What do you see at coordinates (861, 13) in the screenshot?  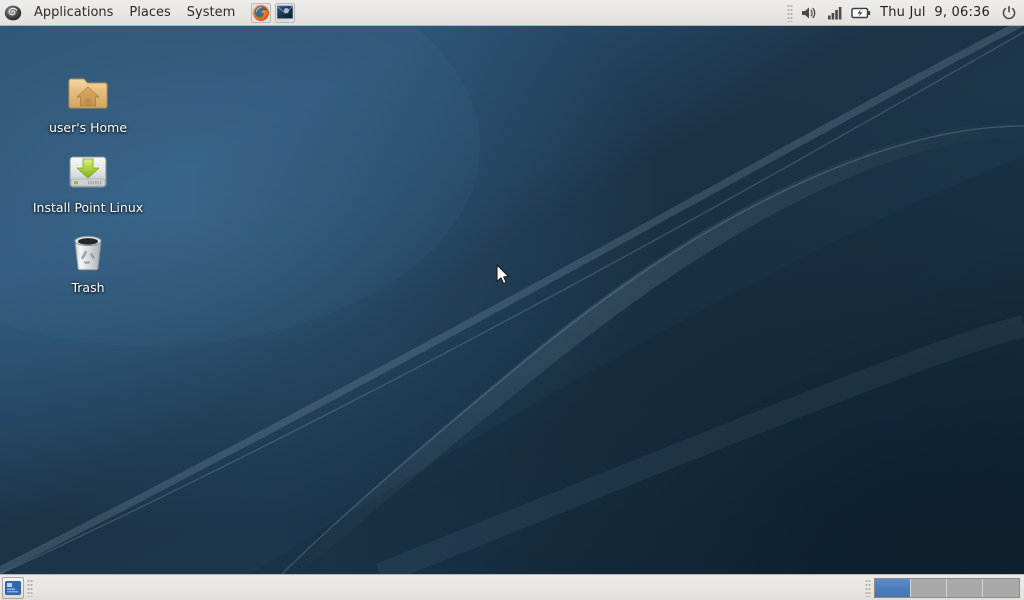 I see `battery-charging-icon` at bounding box center [861, 13].